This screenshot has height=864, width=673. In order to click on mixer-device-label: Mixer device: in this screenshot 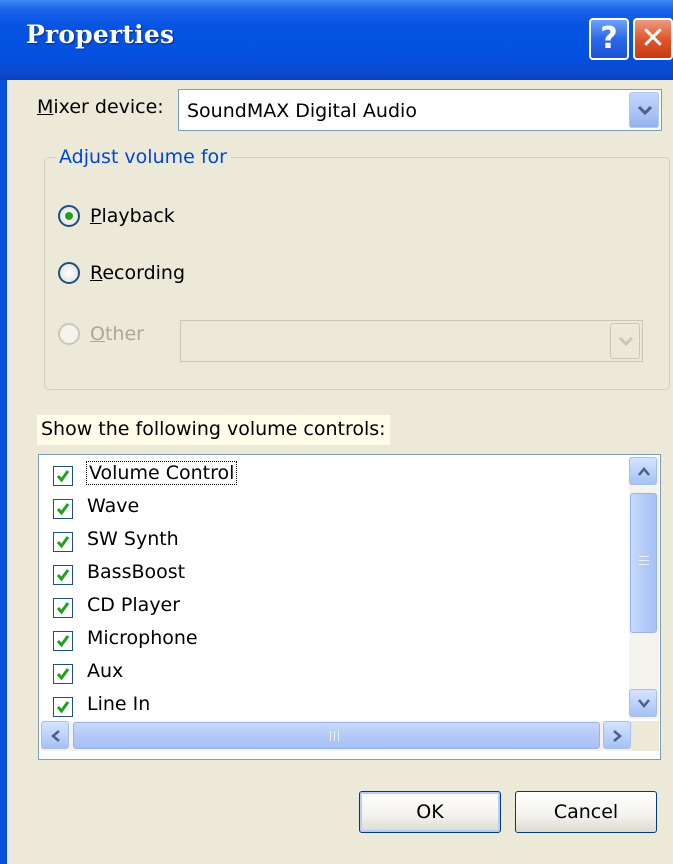, I will do `click(100, 107)`.